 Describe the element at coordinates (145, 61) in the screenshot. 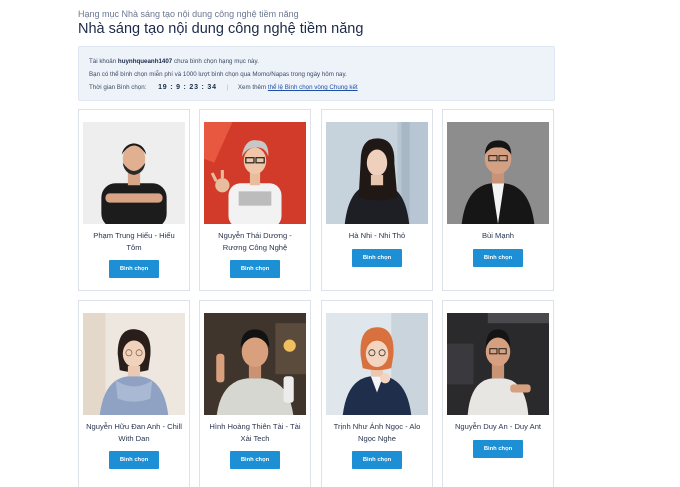

I see `account-username: huynhqueanh1407` at that location.